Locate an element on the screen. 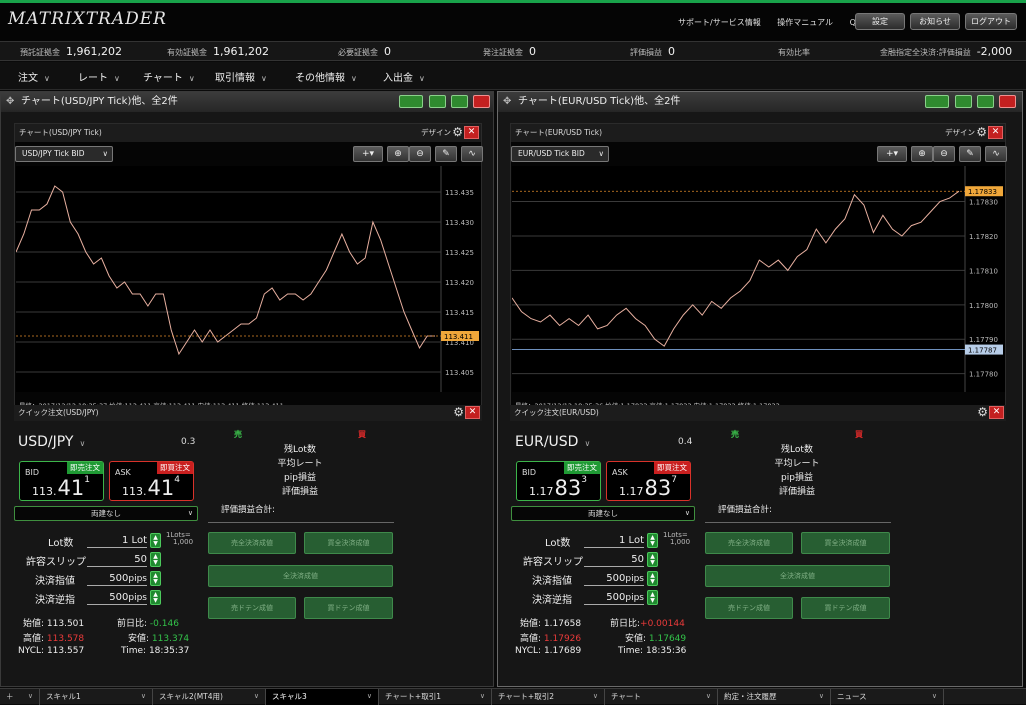  tab-chart-trade2: チャート+取引2 ∨ is located at coordinates (548, 697).